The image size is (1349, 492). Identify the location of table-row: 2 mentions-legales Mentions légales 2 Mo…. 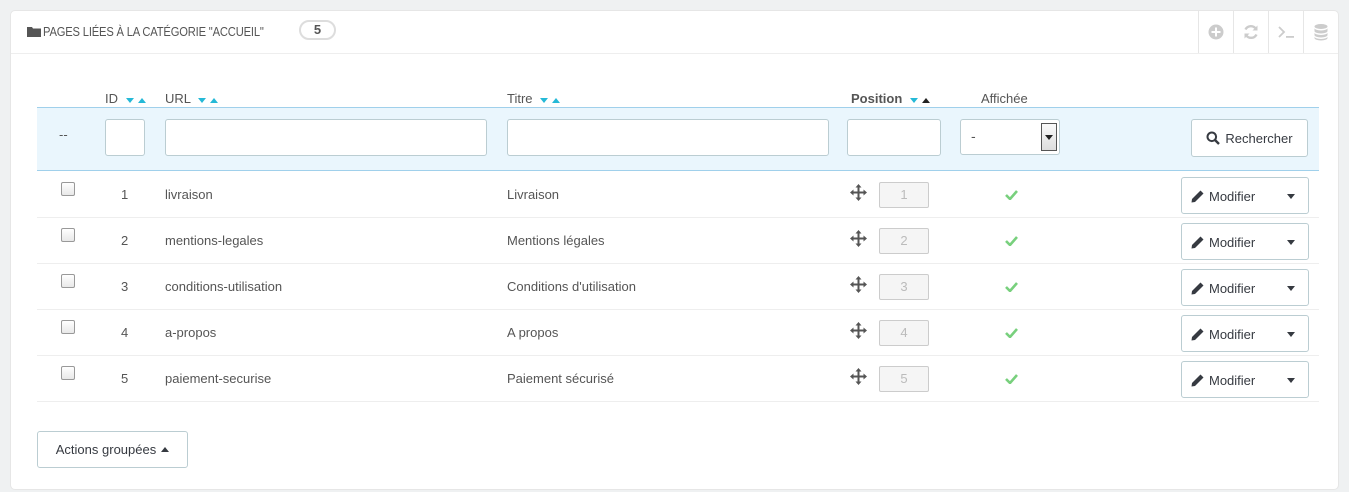
(678, 241).